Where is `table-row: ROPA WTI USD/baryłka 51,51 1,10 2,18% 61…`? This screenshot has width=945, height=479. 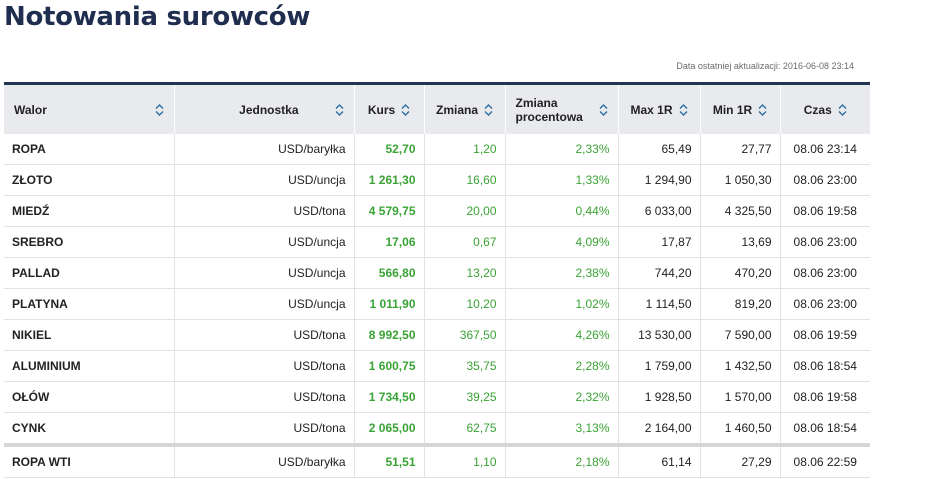
table-row: ROPA WTI USD/baryłka 51,51 1,10 2,18% 61… is located at coordinates (437, 460).